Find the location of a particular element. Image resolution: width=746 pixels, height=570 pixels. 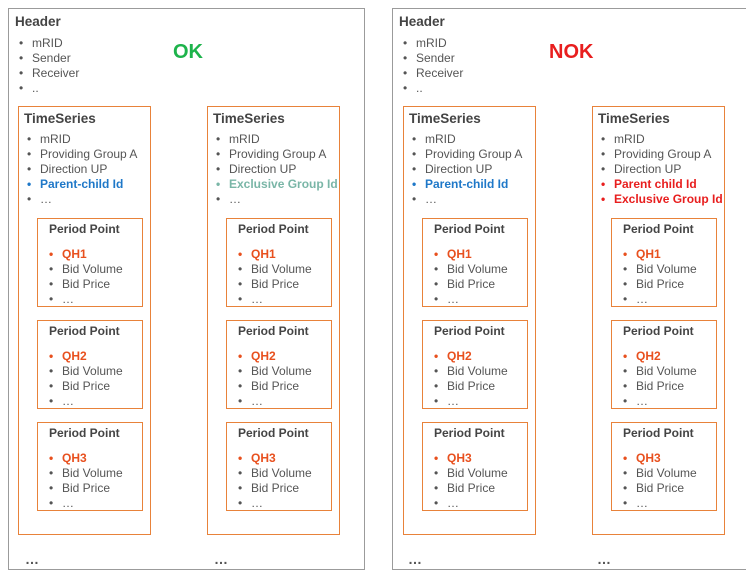

timeseries-field: Parent child Id is located at coordinates (661, 184).